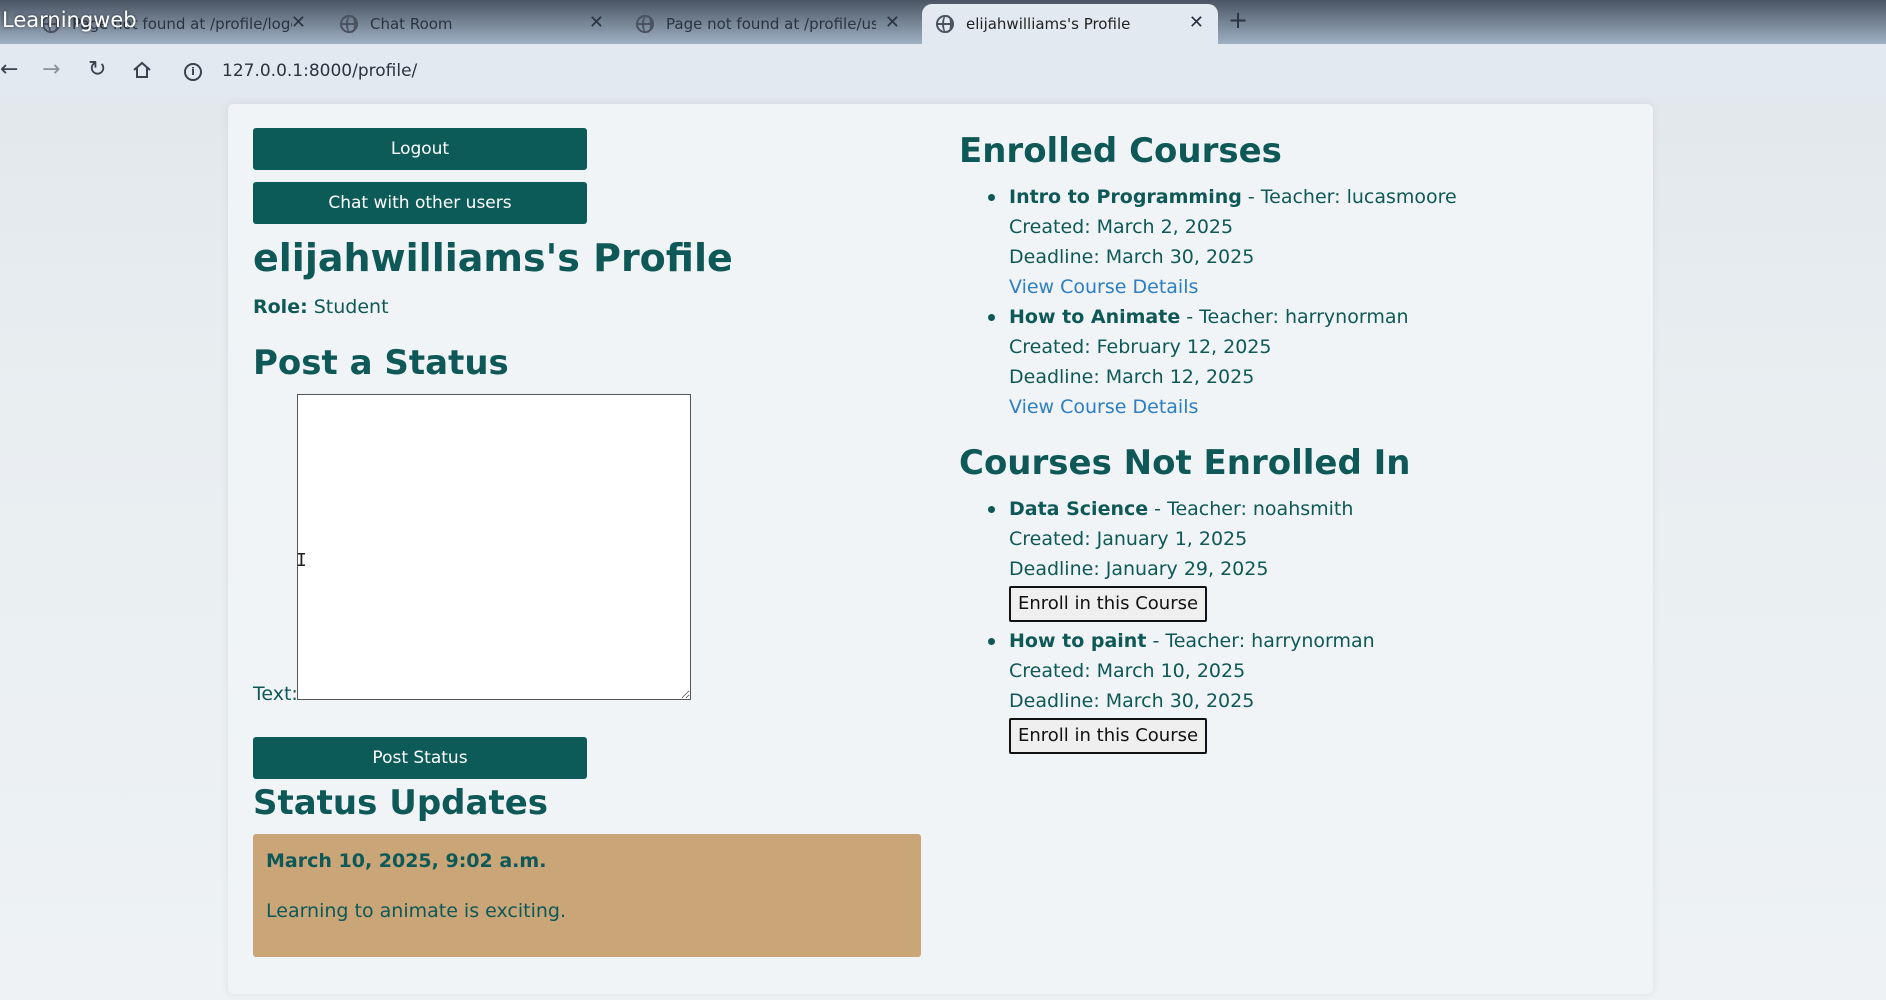  I want to click on course-deadline: Deadline: March 12, 2025, so click(1132, 377).